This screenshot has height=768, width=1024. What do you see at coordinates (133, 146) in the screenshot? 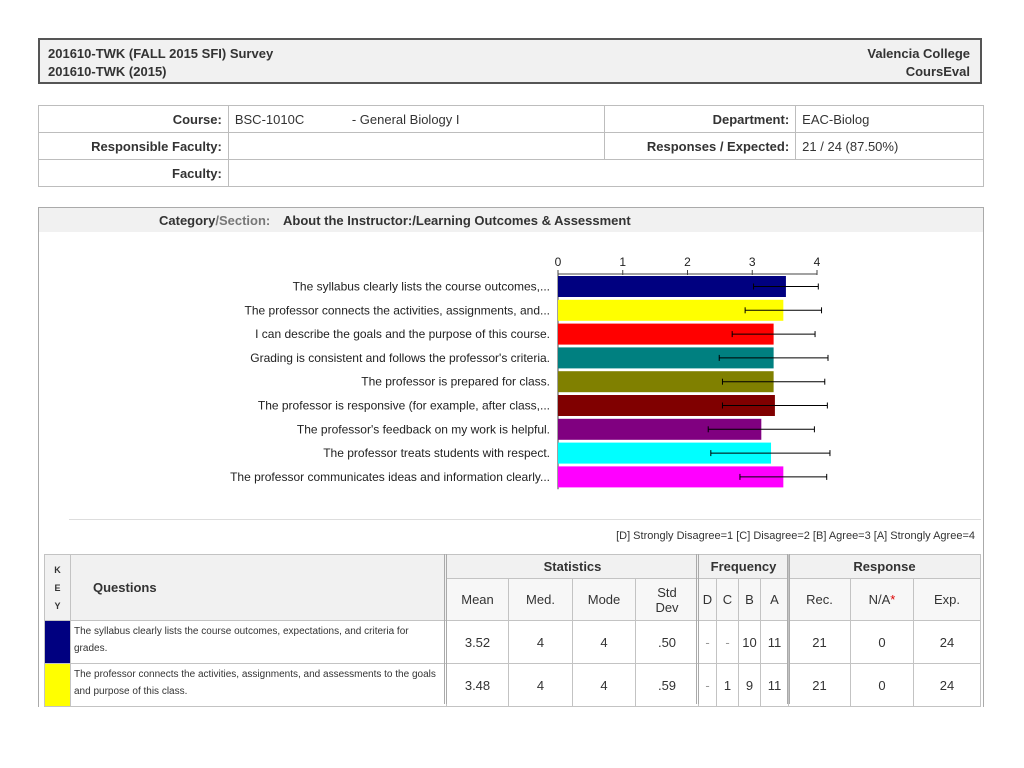
I see `responsible-faculty-label: Responsible Faculty:` at bounding box center [133, 146].